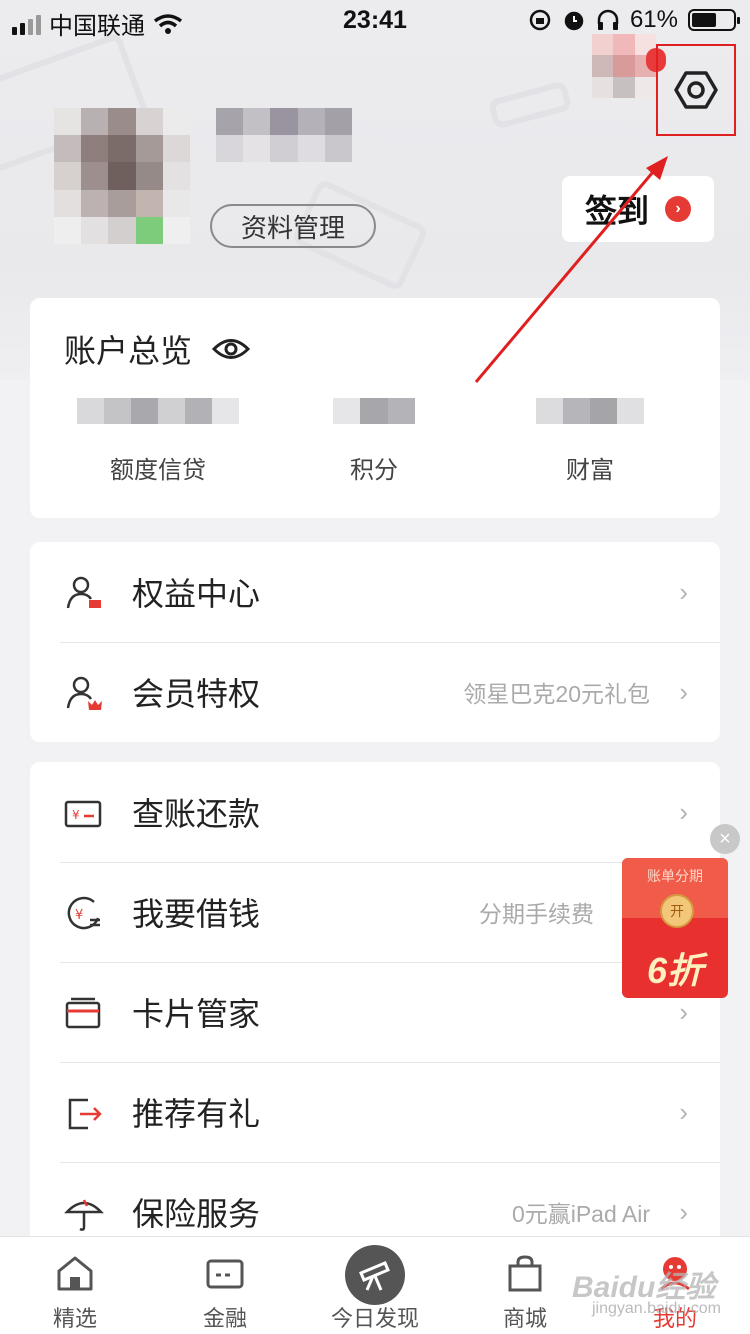  What do you see at coordinates (590, 470) in the screenshot?
I see `overview-label: 财富` at bounding box center [590, 470].